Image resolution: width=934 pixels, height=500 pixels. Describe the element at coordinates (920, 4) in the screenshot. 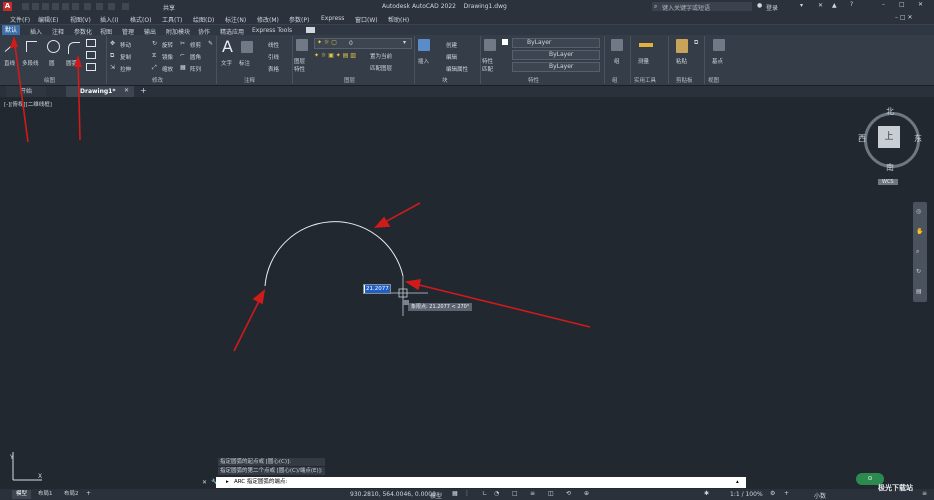

I see `close-icon: ✕` at that location.